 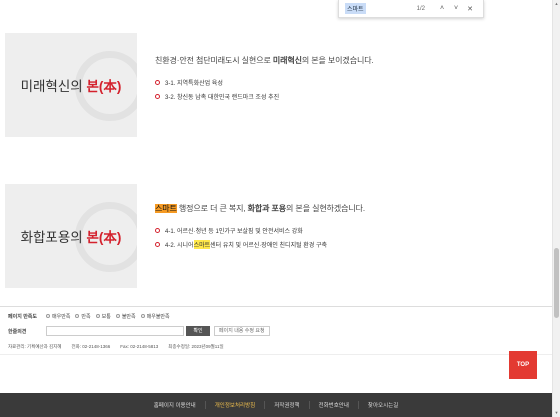 What do you see at coordinates (523, 365) in the screenshot?
I see `scroll-top-button: TOP` at bounding box center [523, 365].